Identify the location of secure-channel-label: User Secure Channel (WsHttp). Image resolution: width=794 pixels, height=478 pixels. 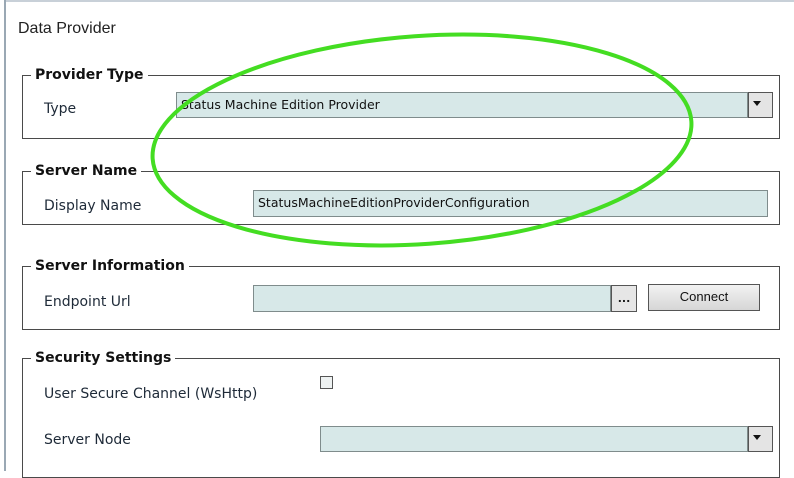
(151, 394).